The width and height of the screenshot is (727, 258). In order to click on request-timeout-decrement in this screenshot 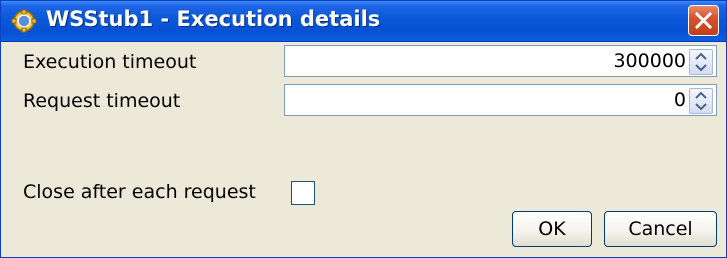, I will do `click(701, 107)`.